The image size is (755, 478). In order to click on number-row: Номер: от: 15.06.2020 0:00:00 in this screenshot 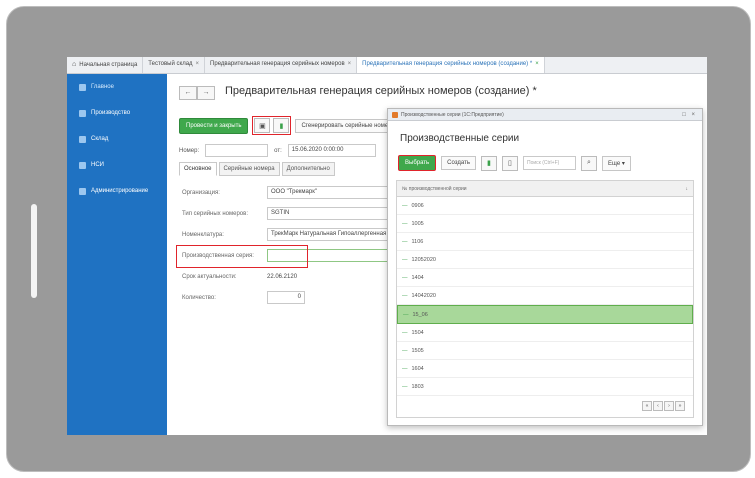, I will do `click(277, 150)`.